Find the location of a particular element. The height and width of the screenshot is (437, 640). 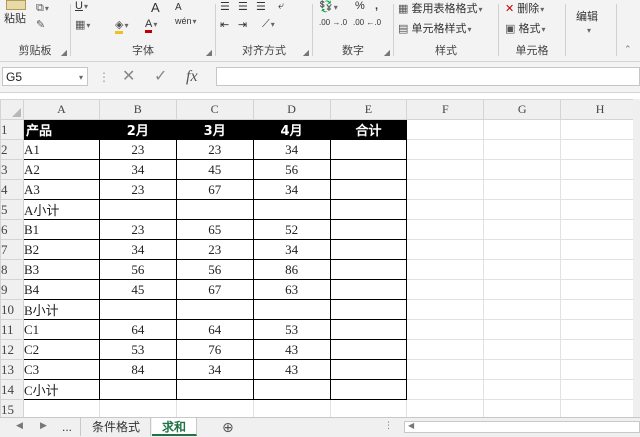

header-cell: 3月 is located at coordinates (214, 129).